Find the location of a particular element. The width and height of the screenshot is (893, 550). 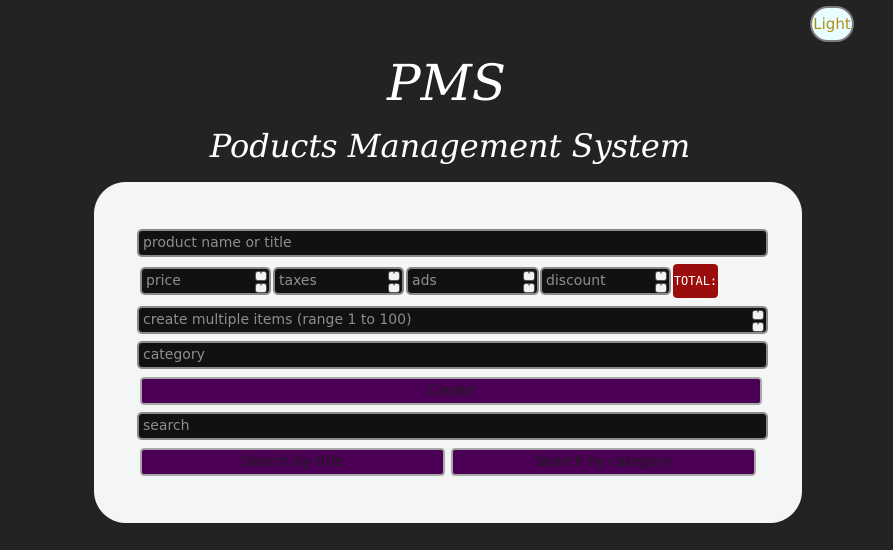

ads-spinner: ˄ ˅ is located at coordinates (529, 282).